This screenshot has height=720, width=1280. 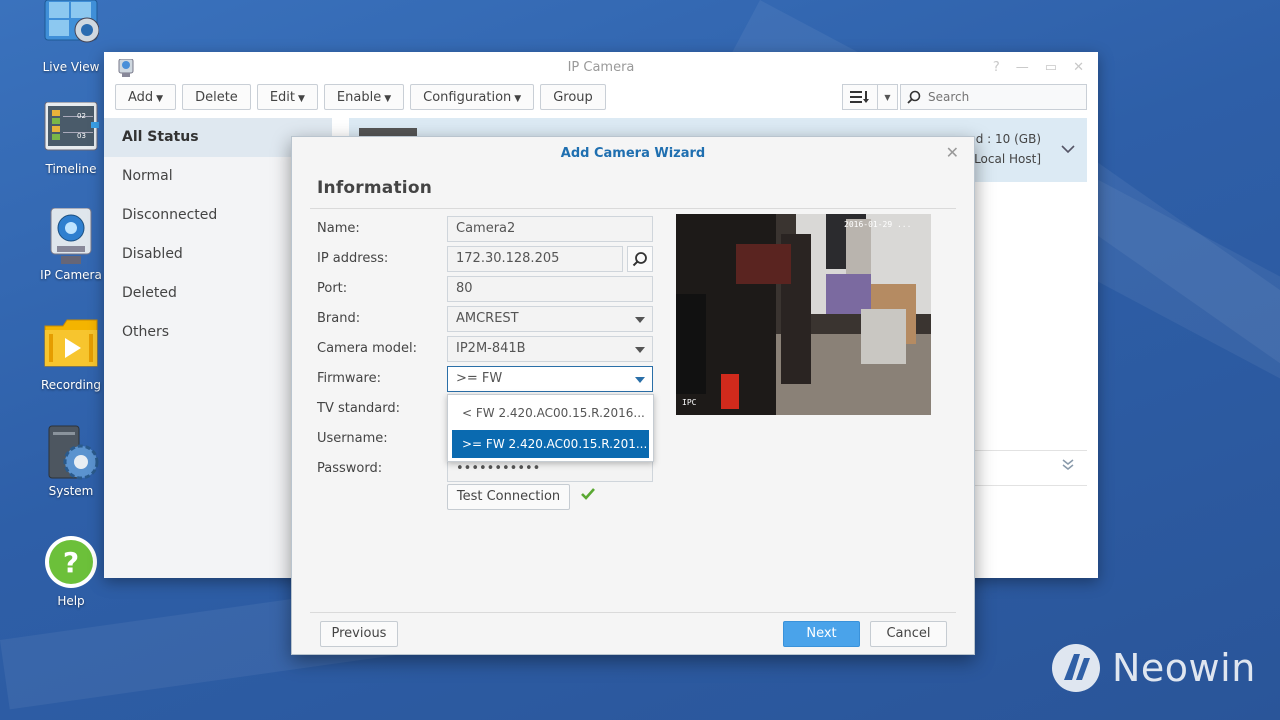 I want to click on username-label: Username:, so click(x=352, y=438).